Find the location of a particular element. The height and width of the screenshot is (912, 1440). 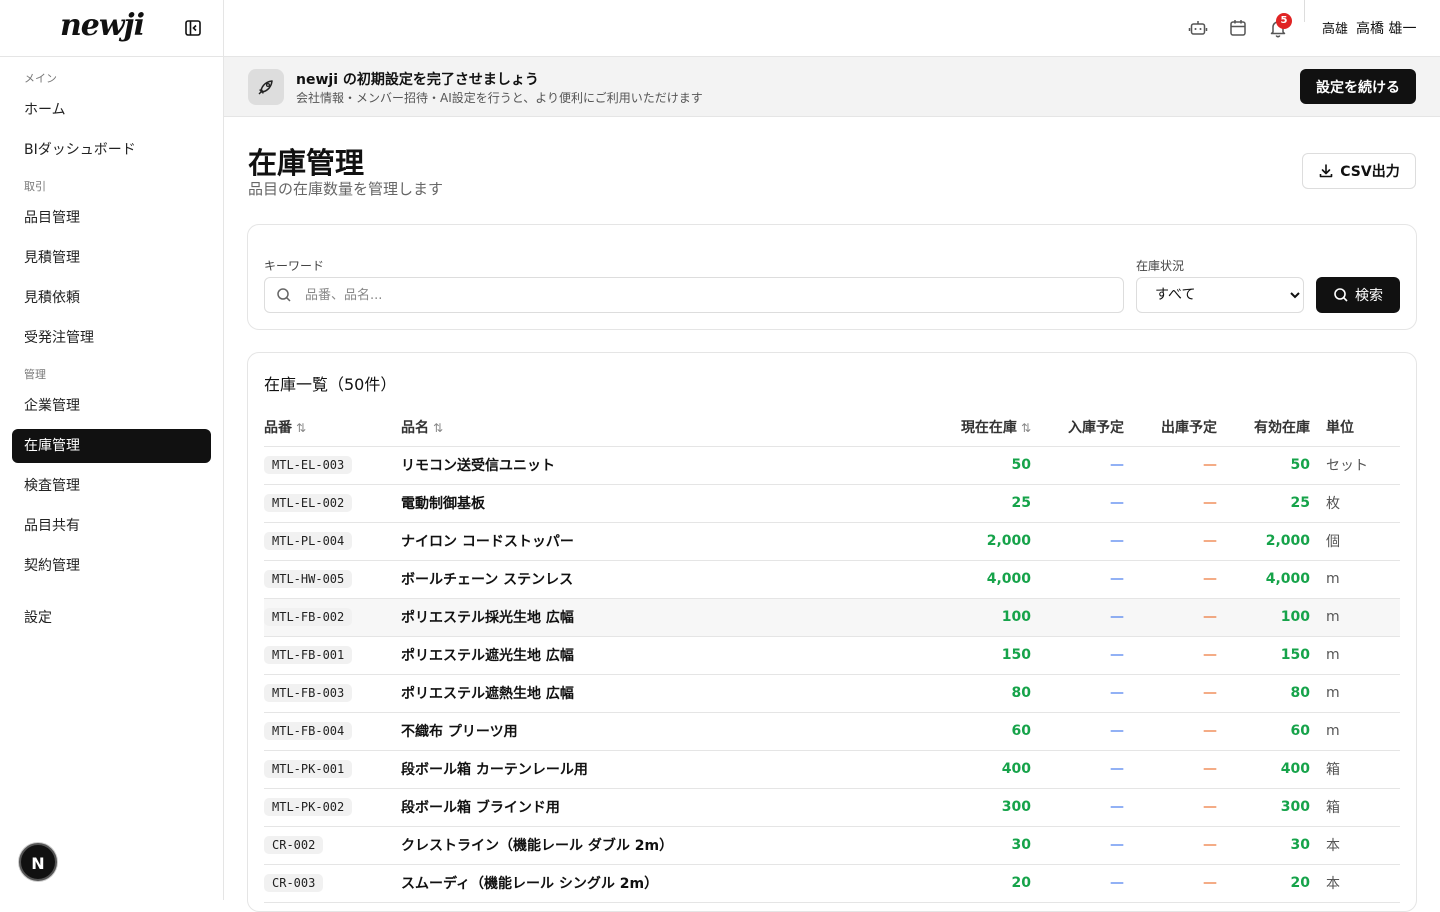

cell-code: MTL-FB-003 is located at coordinates (332, 693).